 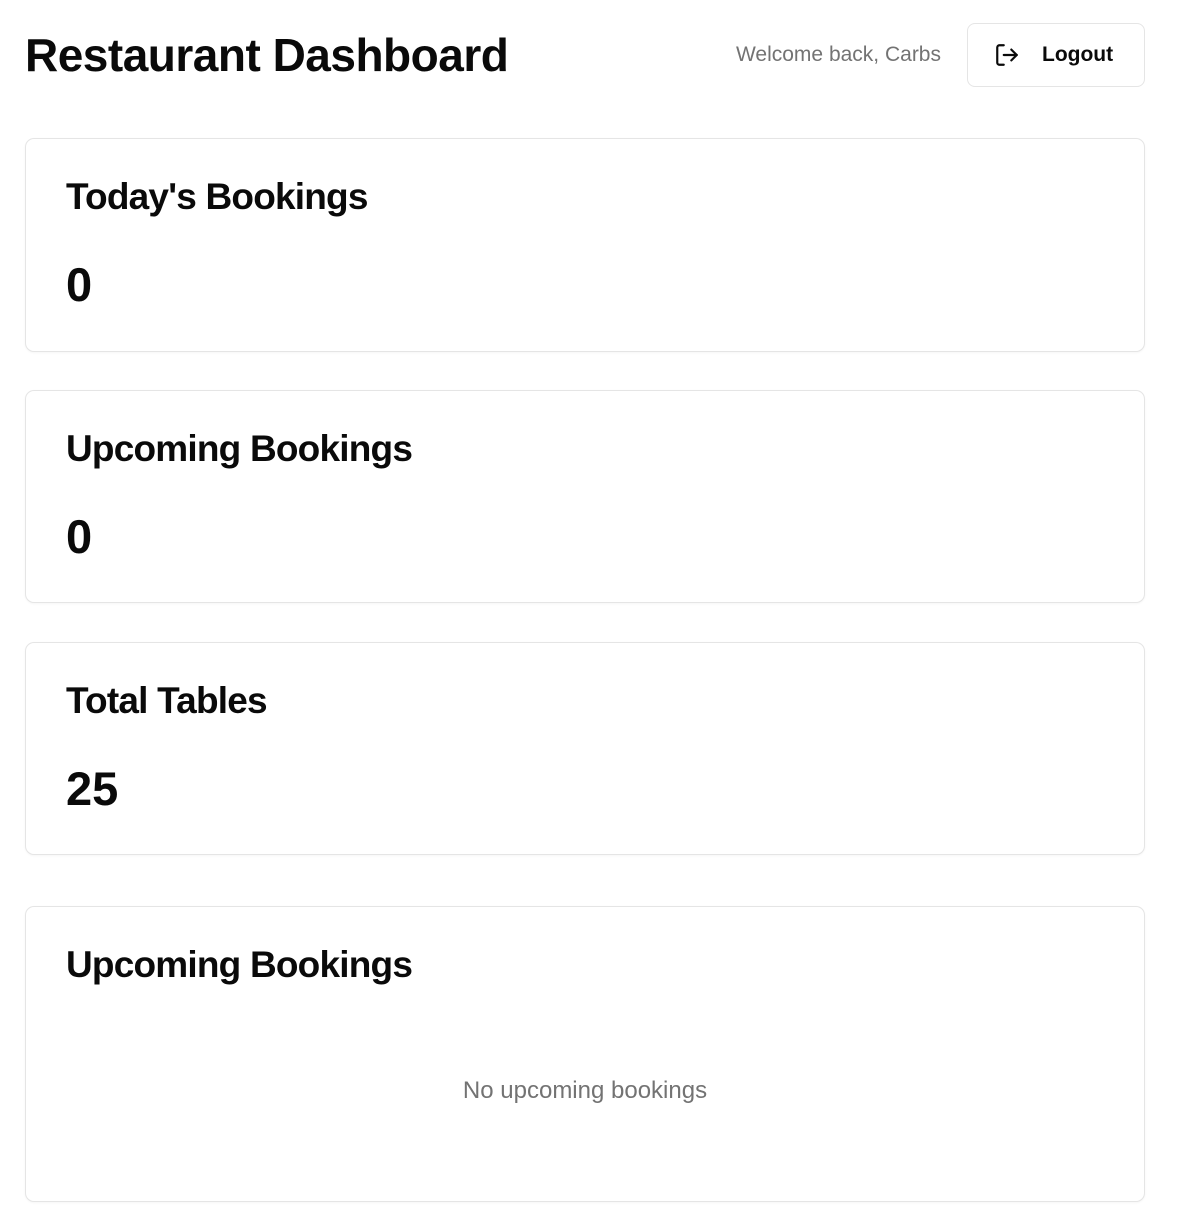 I want to click on header-actions: Welcome back, Carbs Logout, so click(x=940, y=55).